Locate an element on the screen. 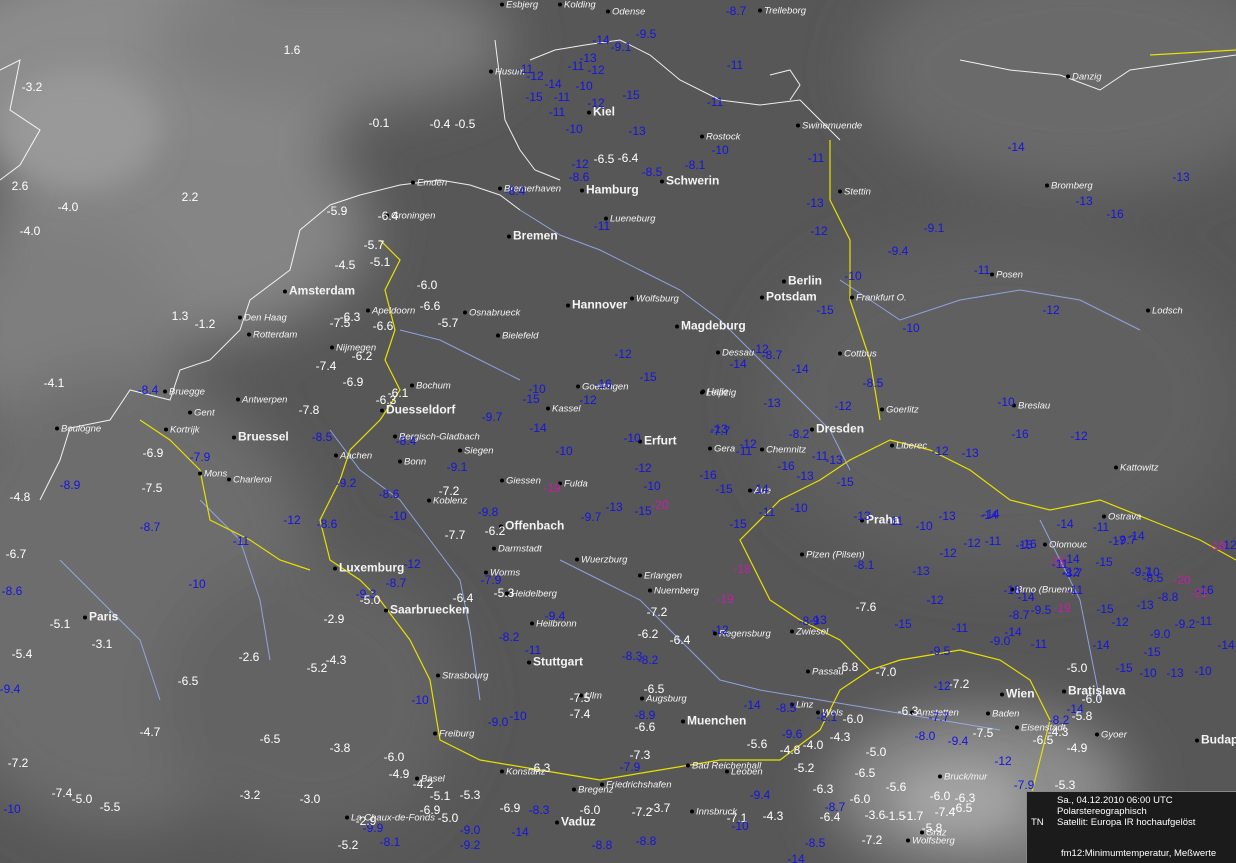  city-label: Offenbach is located at coordinates (531, 526).